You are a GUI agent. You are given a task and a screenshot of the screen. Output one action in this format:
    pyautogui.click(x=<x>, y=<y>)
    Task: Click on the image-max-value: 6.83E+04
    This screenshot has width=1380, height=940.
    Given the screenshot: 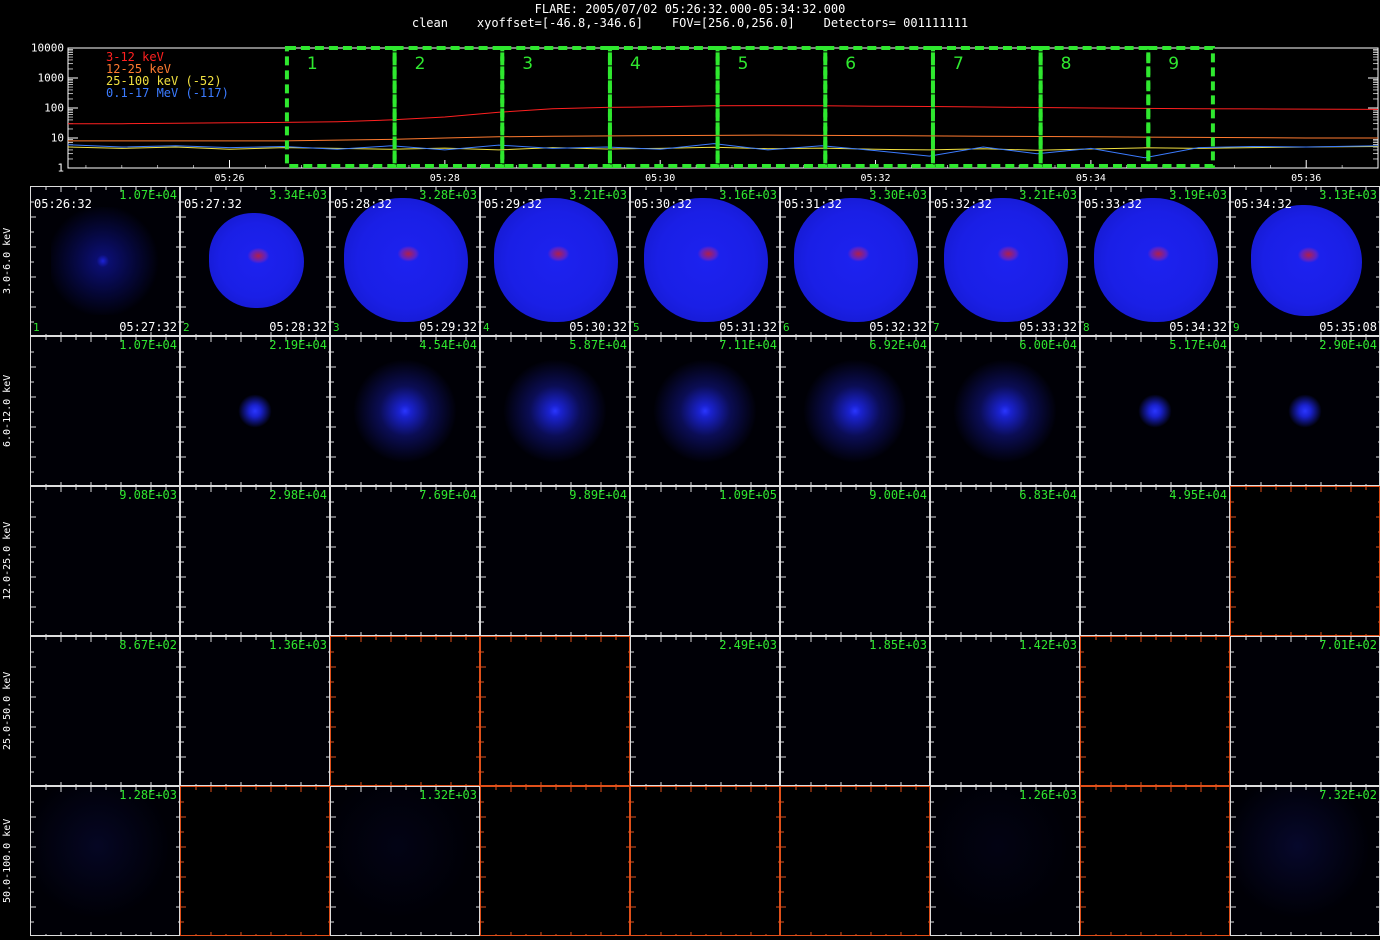 What is the action you would take?
    pyautogui.click(x=1048, y=495)
    